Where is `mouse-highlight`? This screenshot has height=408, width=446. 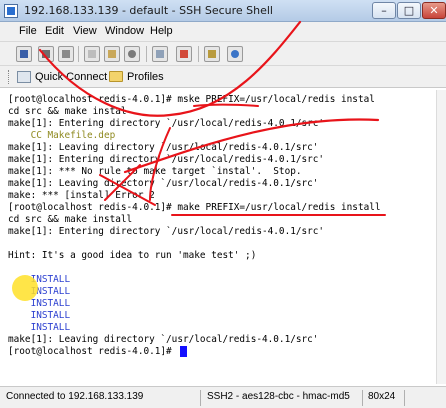
mouse-highlight is located at coordinates (25, 288).